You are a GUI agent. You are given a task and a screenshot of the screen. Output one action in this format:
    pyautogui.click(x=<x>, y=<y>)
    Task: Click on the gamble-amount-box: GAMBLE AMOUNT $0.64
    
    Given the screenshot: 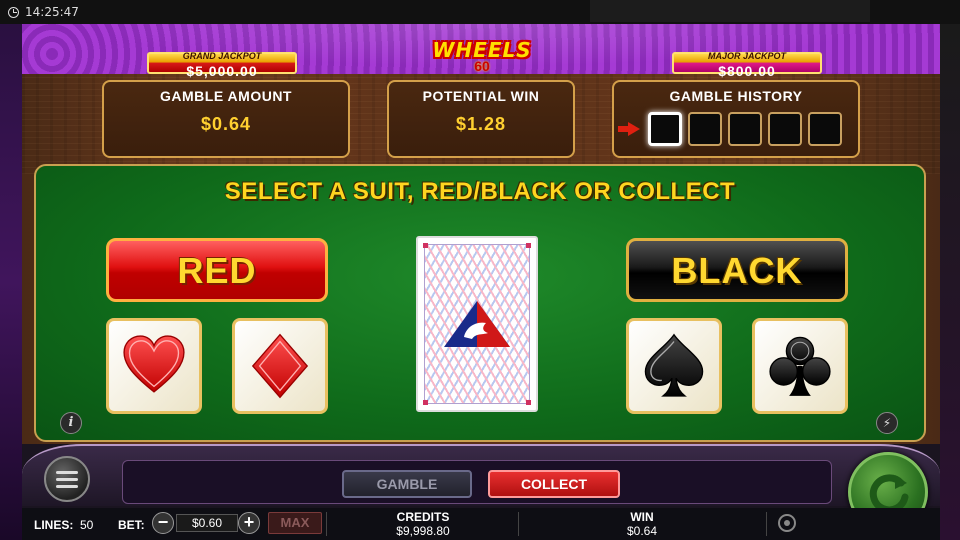 What is the action you would take?
    pyautogui.click(x=226, y=119)
    